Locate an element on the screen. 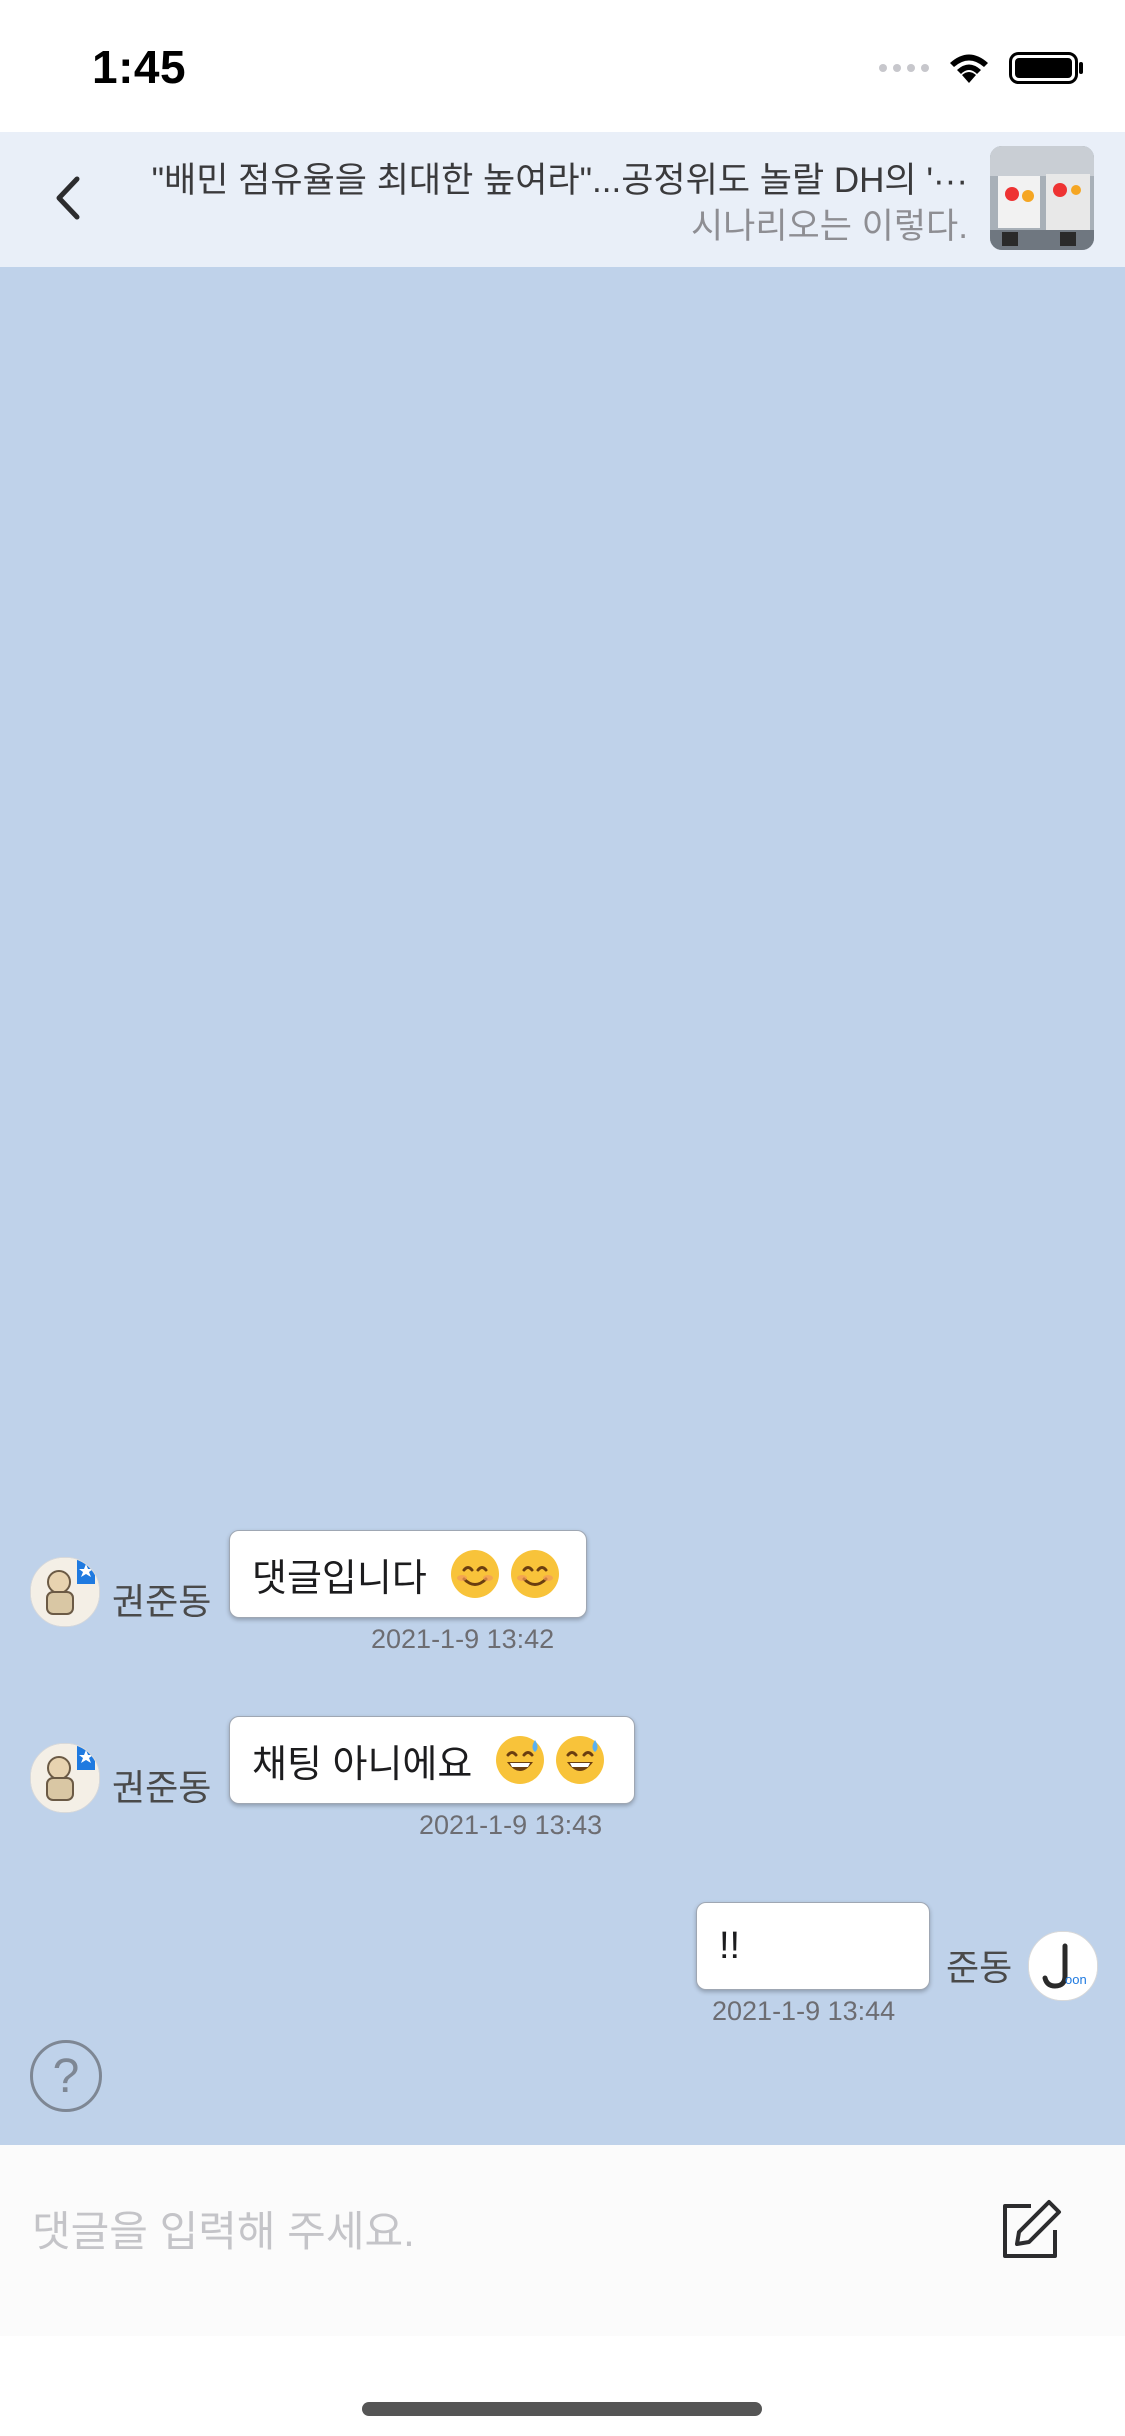  edit-icon is located at coordinates (1032, 2229).